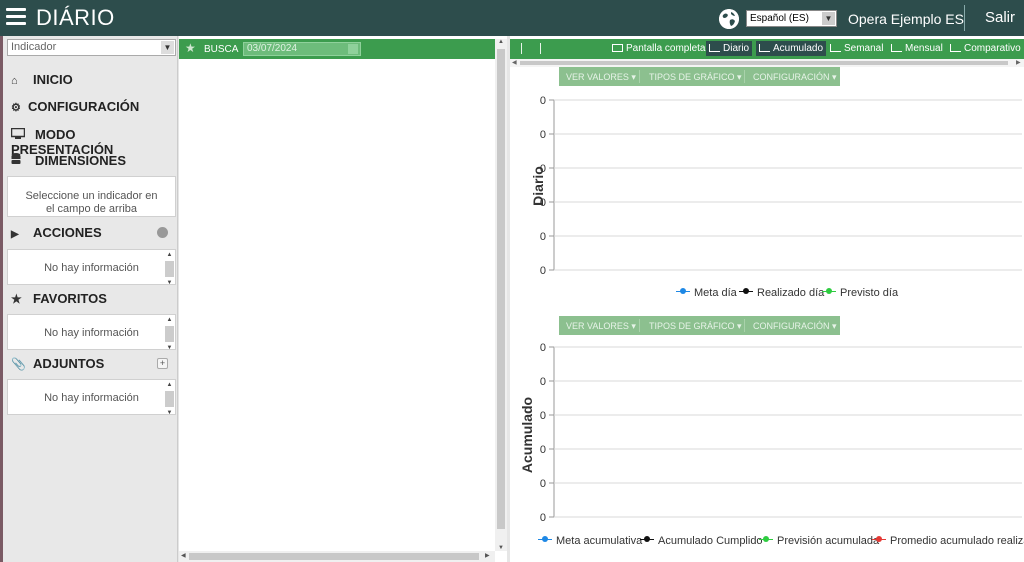 The image size is (1024, 562). What do you see at coordinates (1000, 17) in the screenshot?
I see `logout-button: Salir` at bounding box center [1000, 17].